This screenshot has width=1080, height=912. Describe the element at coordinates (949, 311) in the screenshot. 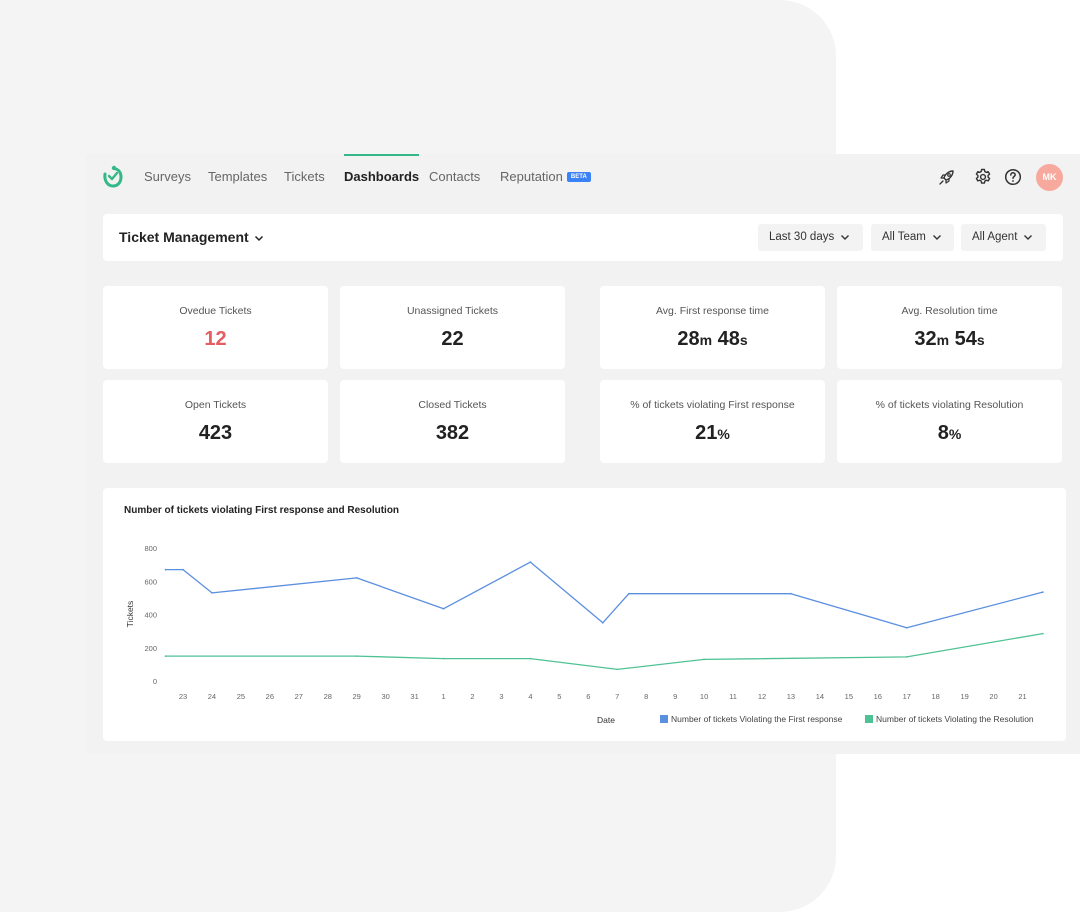

I see `metric-label: Avg. Resolution time` at that location.